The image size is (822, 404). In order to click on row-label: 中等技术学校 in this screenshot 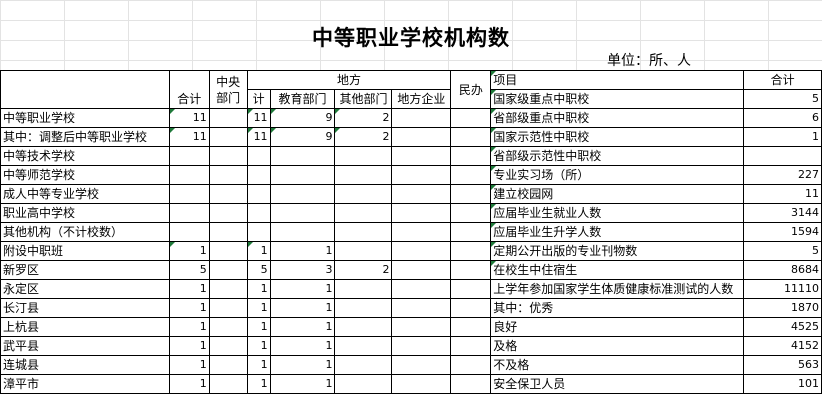, I will do `click(85, 156)`.